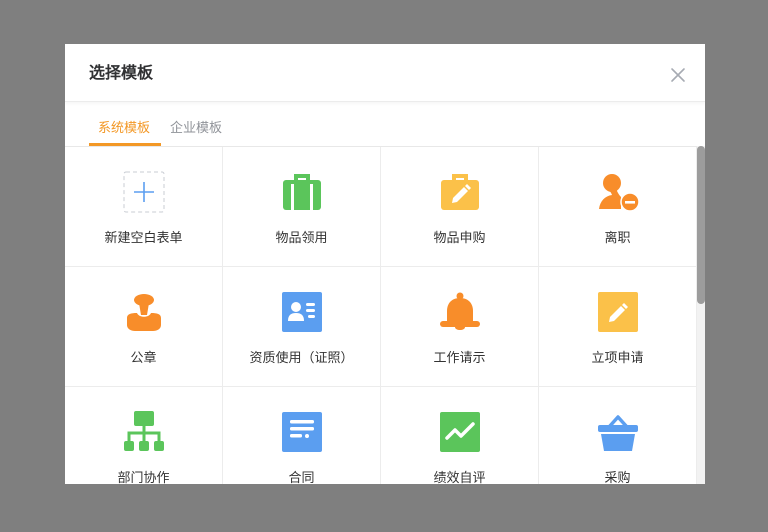 The height and width of the screenshot is (532, 768). Describe the element at coordinates (459, 477) in the screenshot. I see `template-label: 绩效自评` at that location.